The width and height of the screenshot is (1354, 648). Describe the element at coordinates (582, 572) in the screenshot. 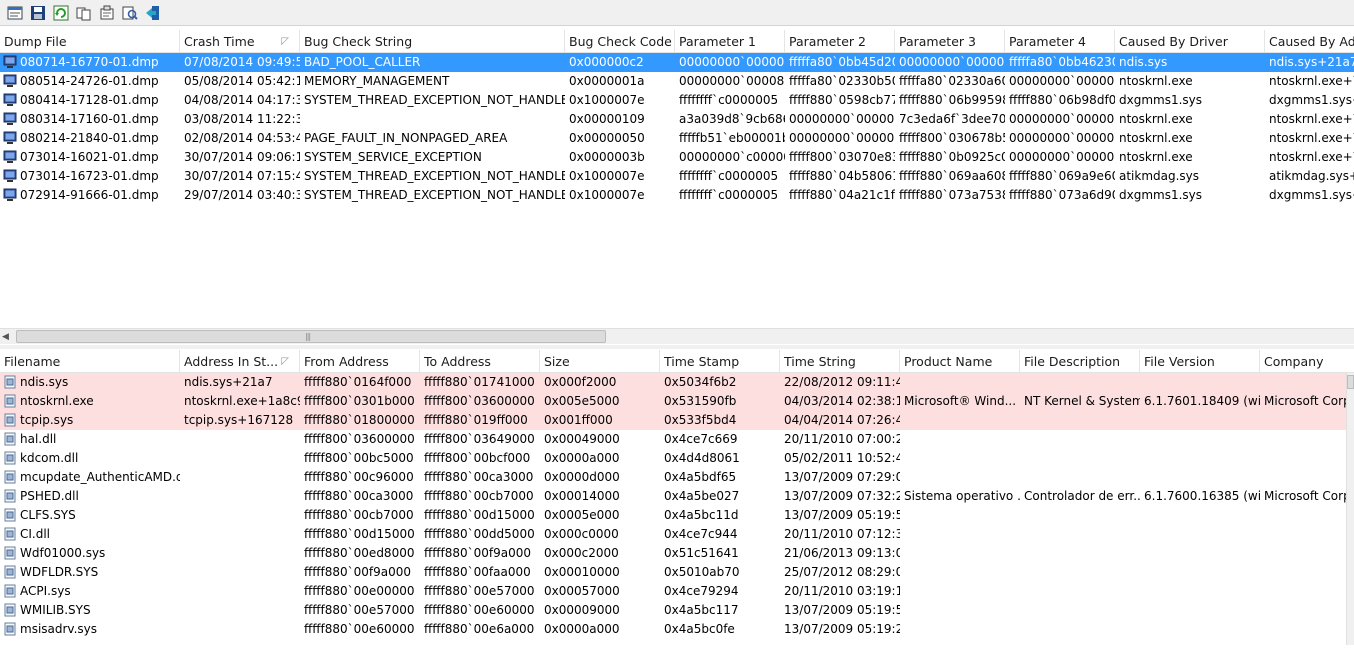

I see `table-cell: 0x00010000` at that location.